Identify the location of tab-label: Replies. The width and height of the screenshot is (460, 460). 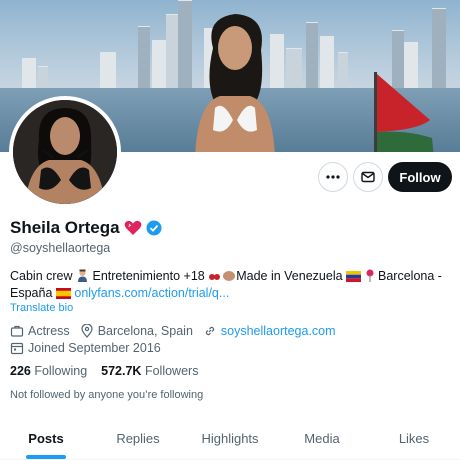
(138, 438).